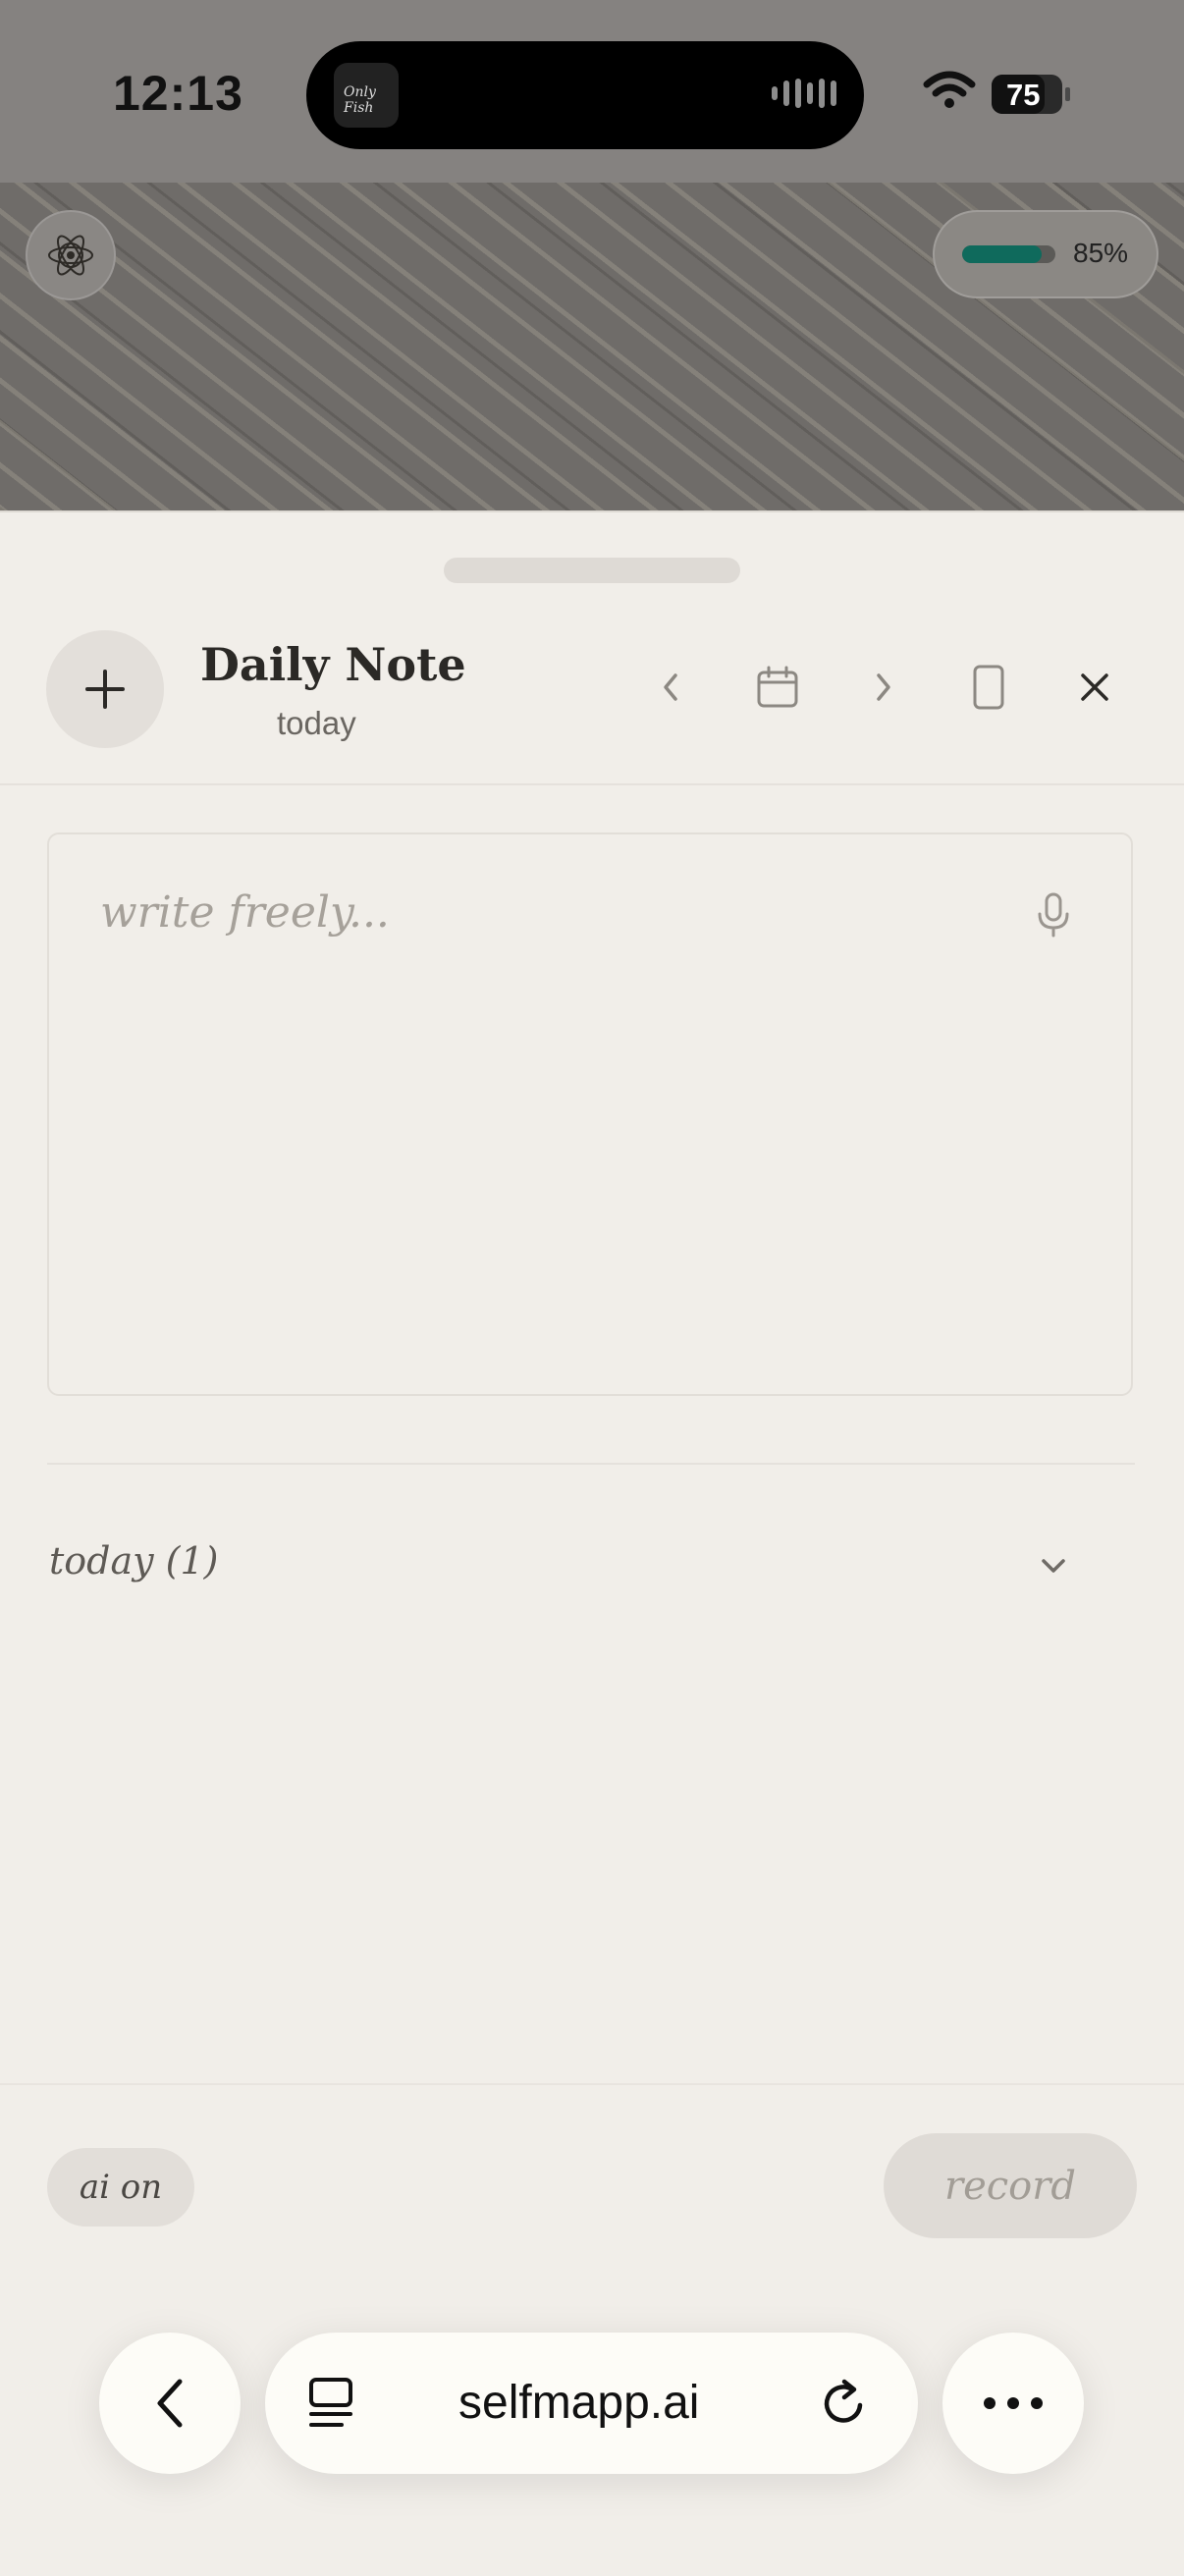  I want to click on url-text: selfmapp.ai, so click(579, 2403).